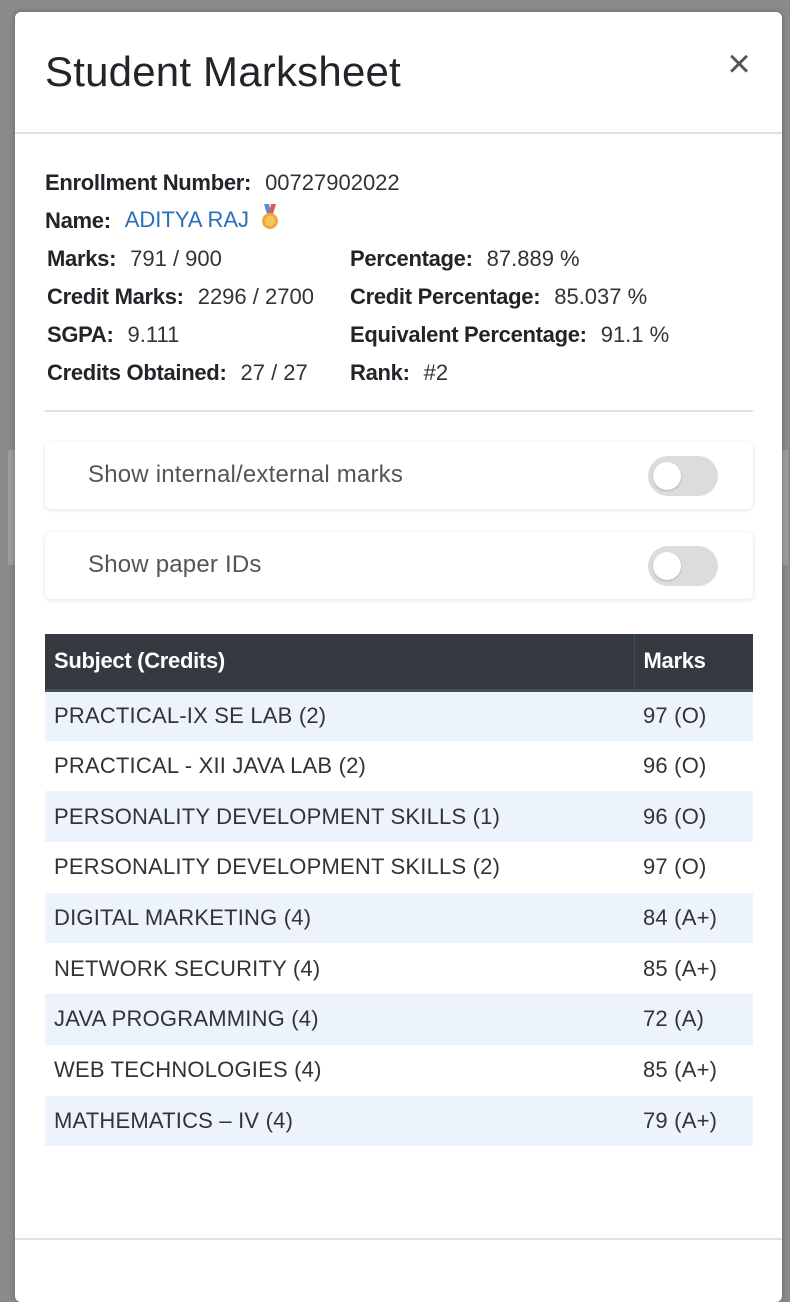 The height and width of the screenshot is (1302, 790). What do you see at coordinates (533, 258) in the screenshot?
I see `percentage-value: 87.889 %` at bounding box center [533, 258].